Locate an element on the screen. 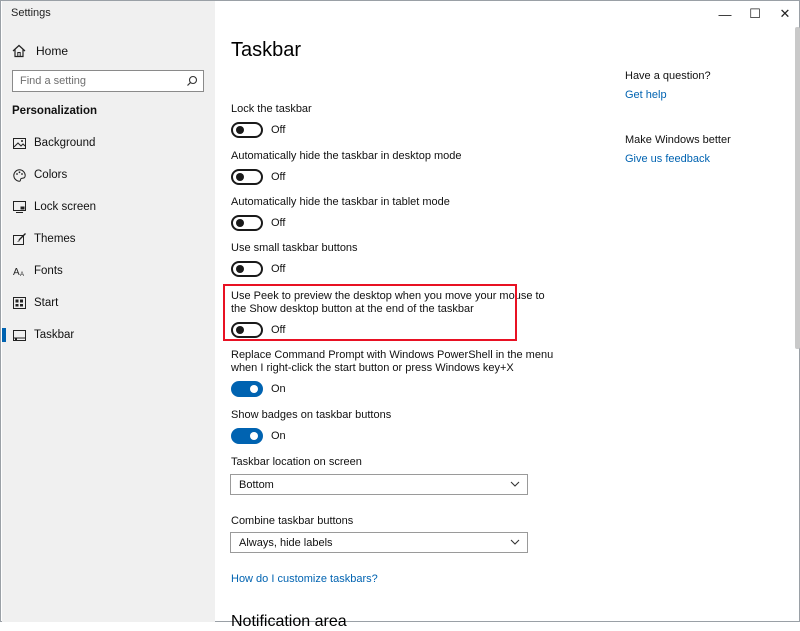 The width and height of the screenshot is (800, 631). sidebar-item-label: Themes is located at coordinates (55, 239).